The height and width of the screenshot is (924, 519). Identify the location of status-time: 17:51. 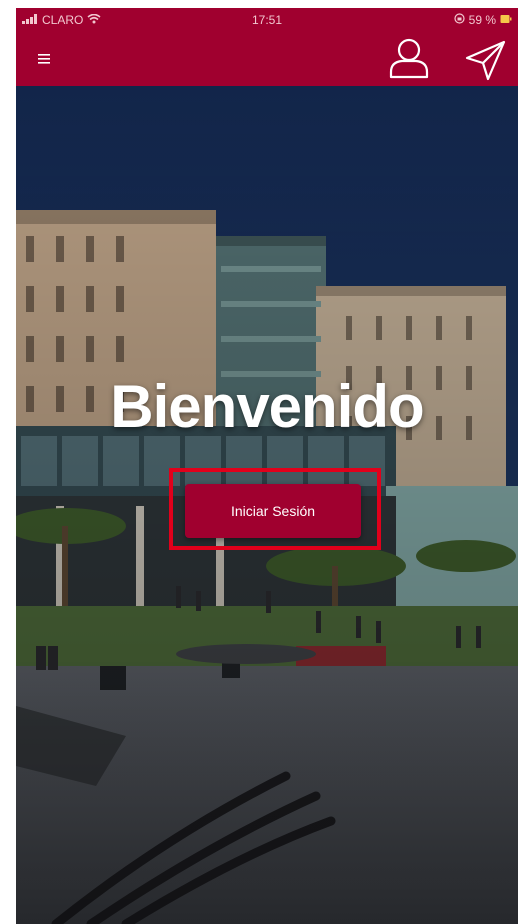
(267, 20).